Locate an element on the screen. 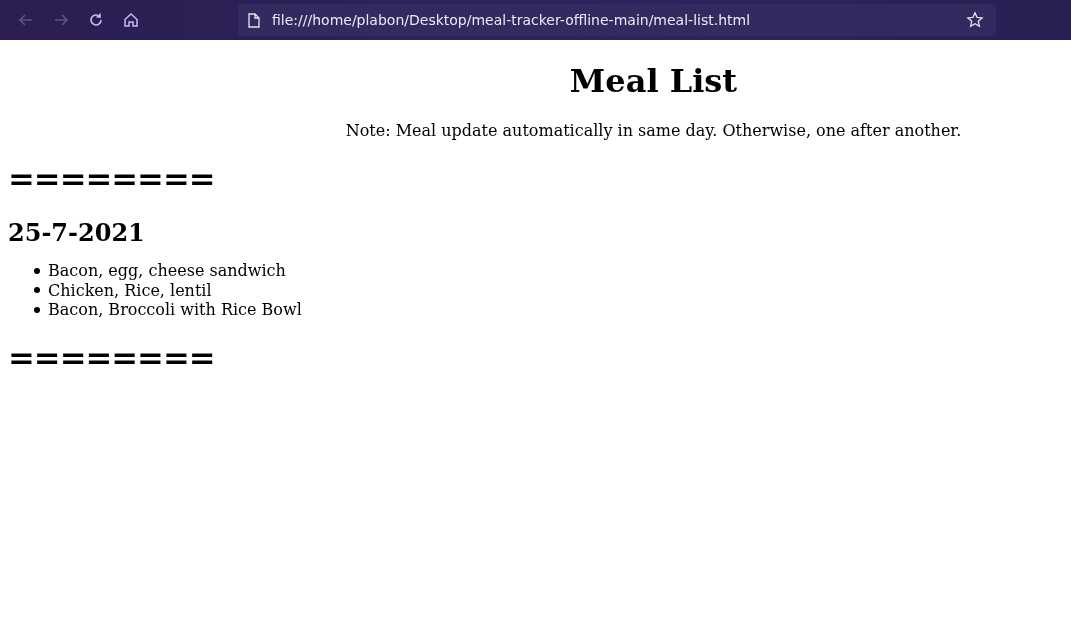 The image size is (1071, 630). home-icon is located at coordinates (130, 20).